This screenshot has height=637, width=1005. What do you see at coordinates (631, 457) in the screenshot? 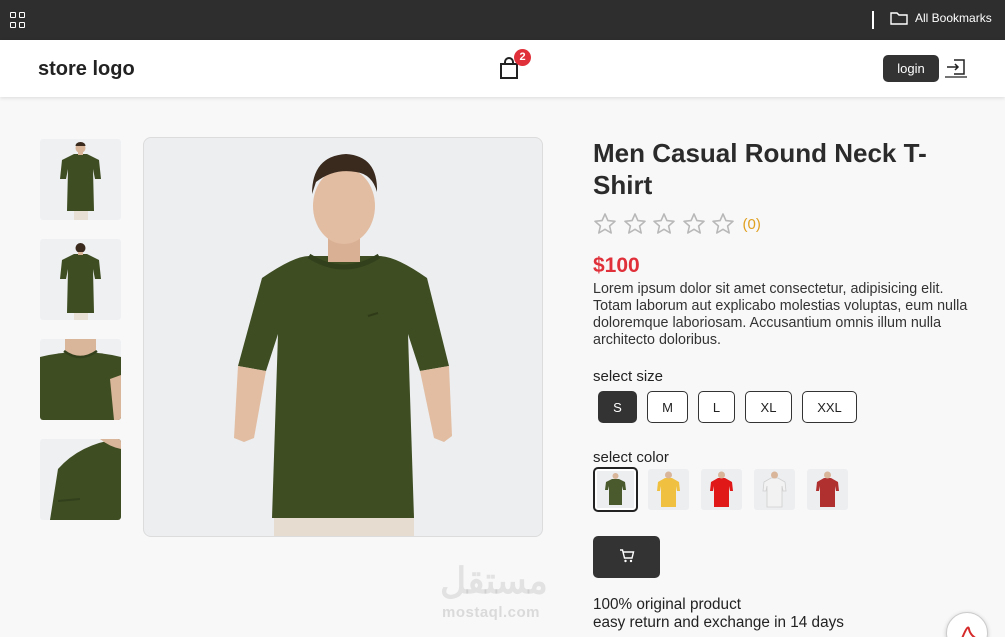
I see `color-label: select color` at bounding box center [631, 457].